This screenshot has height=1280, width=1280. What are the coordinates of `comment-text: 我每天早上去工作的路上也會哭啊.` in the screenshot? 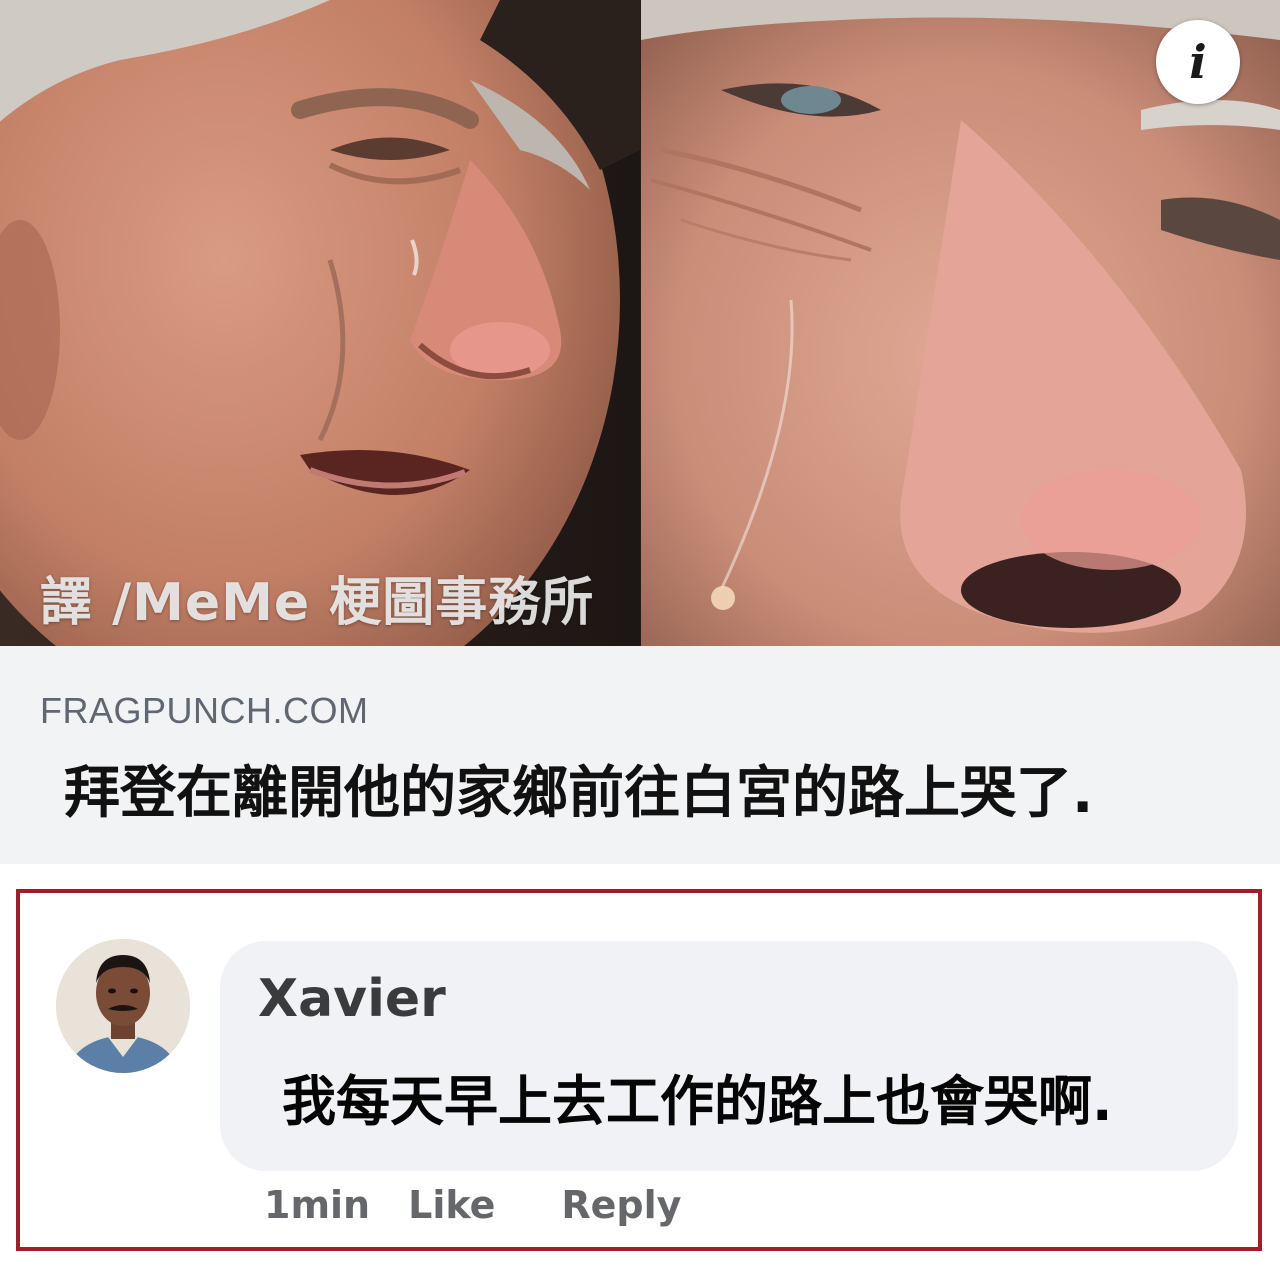 It's located at (697, 1101).